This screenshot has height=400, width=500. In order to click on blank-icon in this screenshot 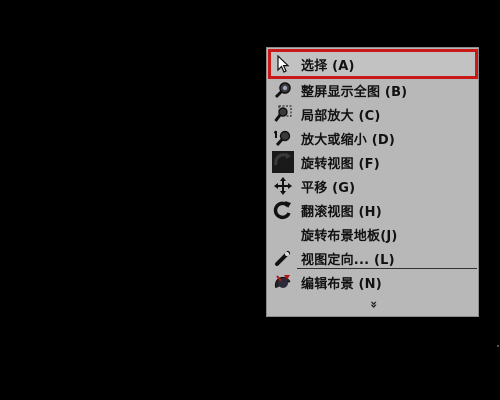, I will do `click(283, 234)`.